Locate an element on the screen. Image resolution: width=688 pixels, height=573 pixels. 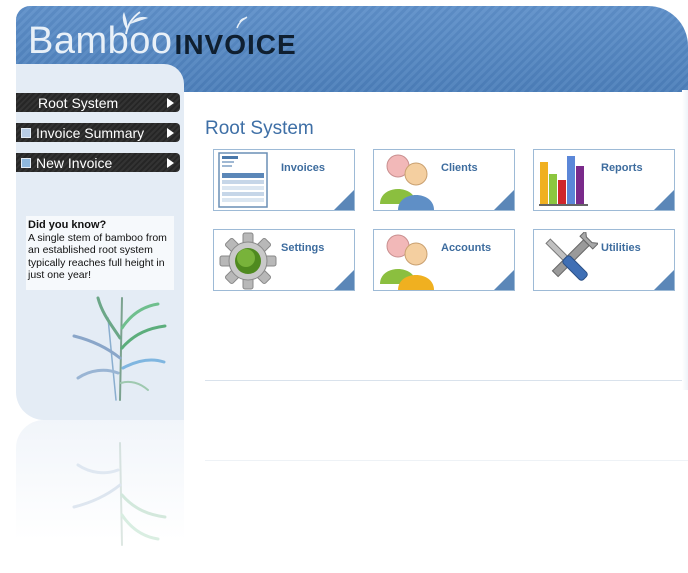
clients-icon is located at coordinates (407, 182).